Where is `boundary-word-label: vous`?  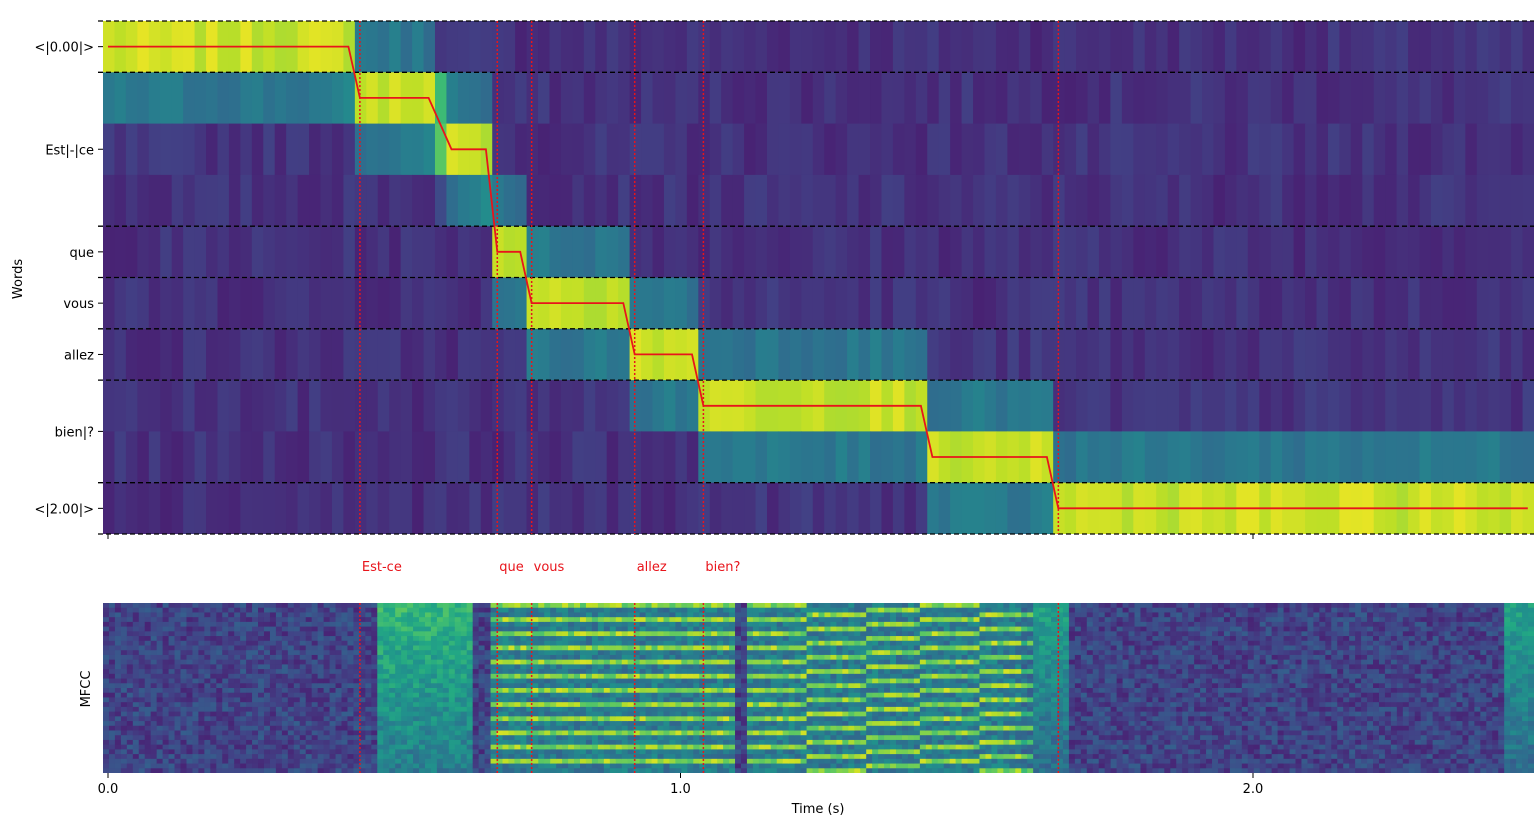
boundary-word-label: vous is located at coordinates (549, 567).